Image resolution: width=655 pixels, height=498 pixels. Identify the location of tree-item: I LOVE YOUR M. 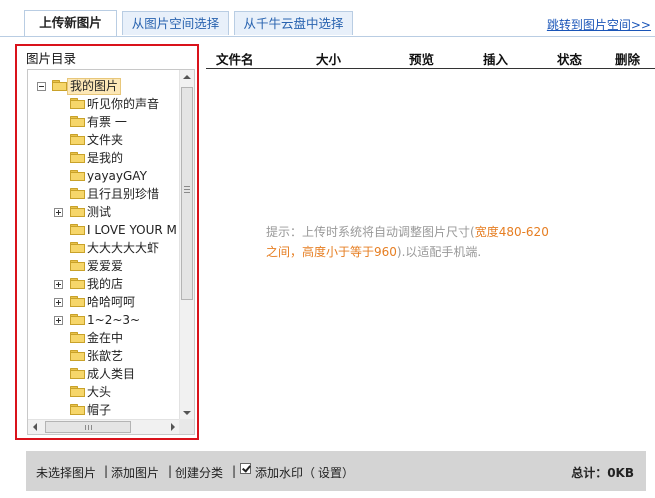
(103, 230).